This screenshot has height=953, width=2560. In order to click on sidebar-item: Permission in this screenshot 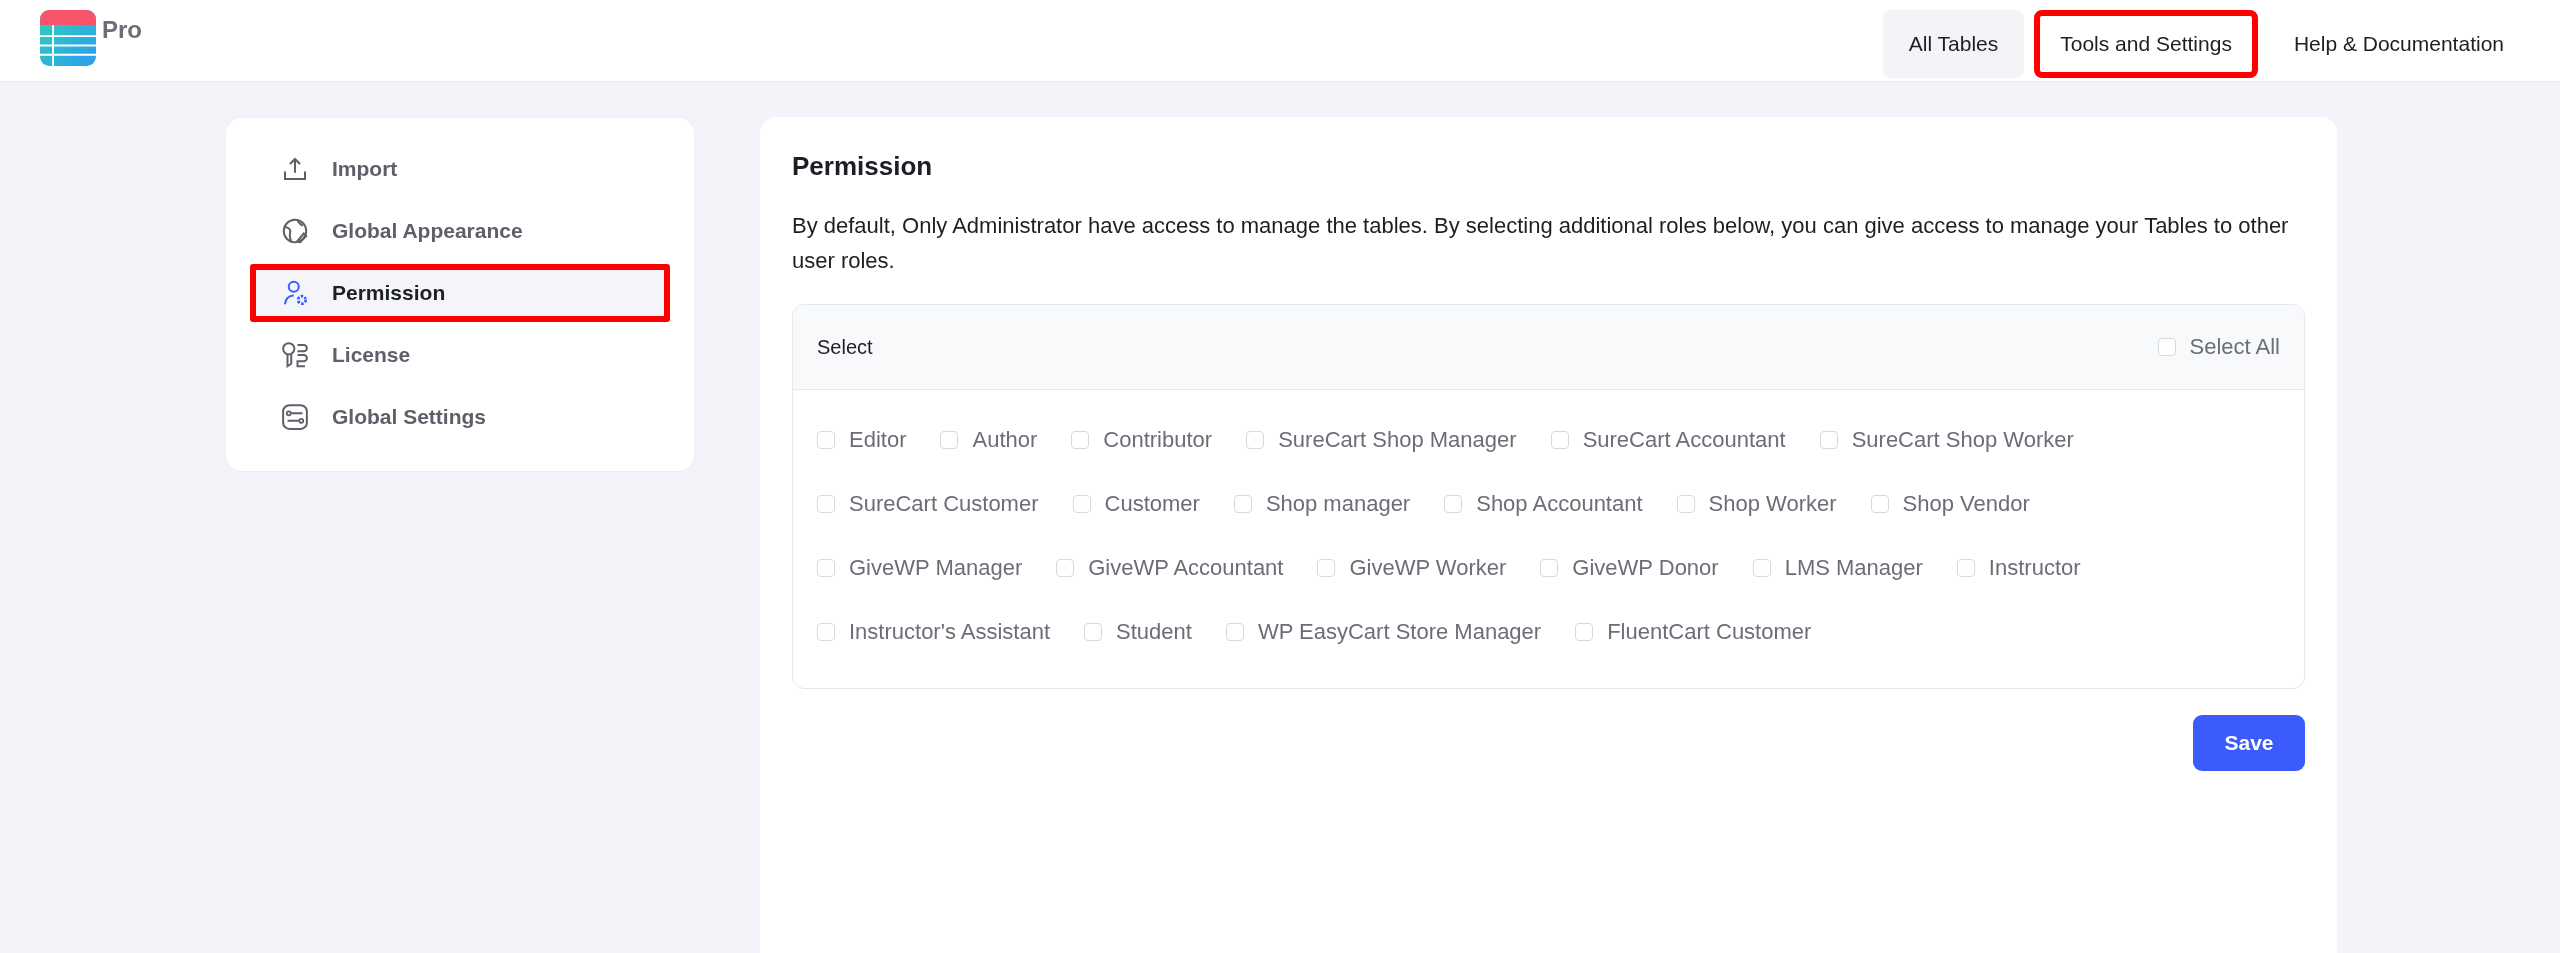, I will do `click(460, 293)`.